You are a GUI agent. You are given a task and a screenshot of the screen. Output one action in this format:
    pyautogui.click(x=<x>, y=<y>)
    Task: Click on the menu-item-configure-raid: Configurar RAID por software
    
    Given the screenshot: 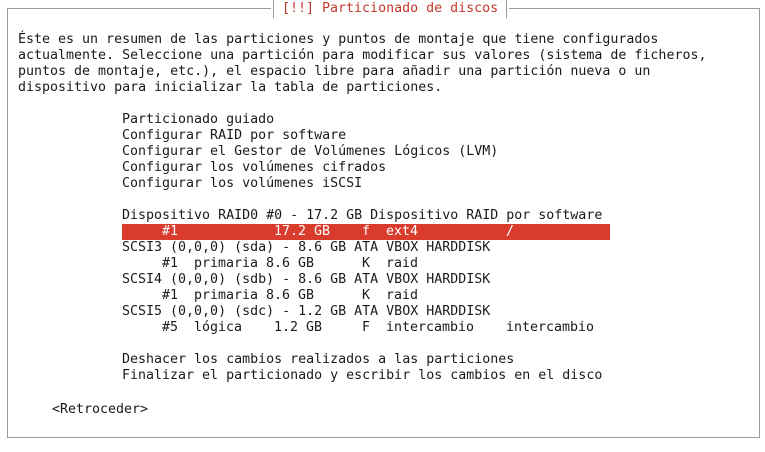 What is the action you would take?
    pyautogui.click(x=234, y=136)
    